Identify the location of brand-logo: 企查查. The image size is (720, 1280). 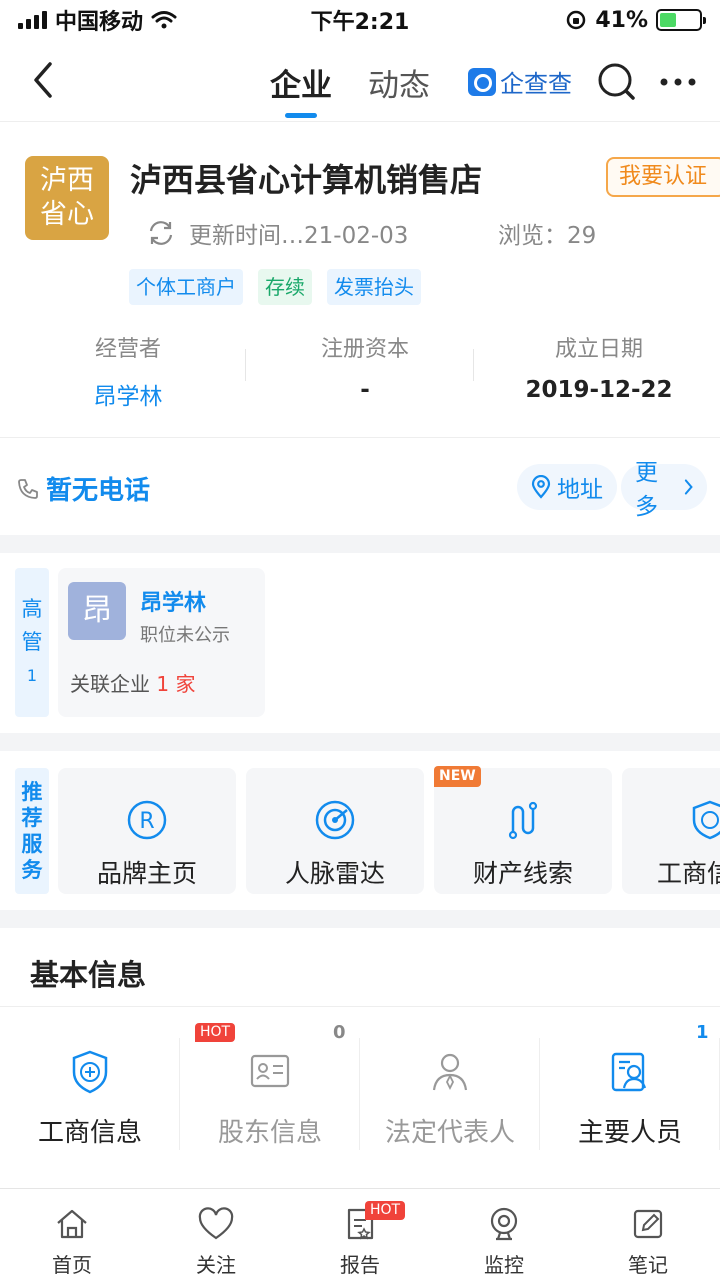
(520, 81).